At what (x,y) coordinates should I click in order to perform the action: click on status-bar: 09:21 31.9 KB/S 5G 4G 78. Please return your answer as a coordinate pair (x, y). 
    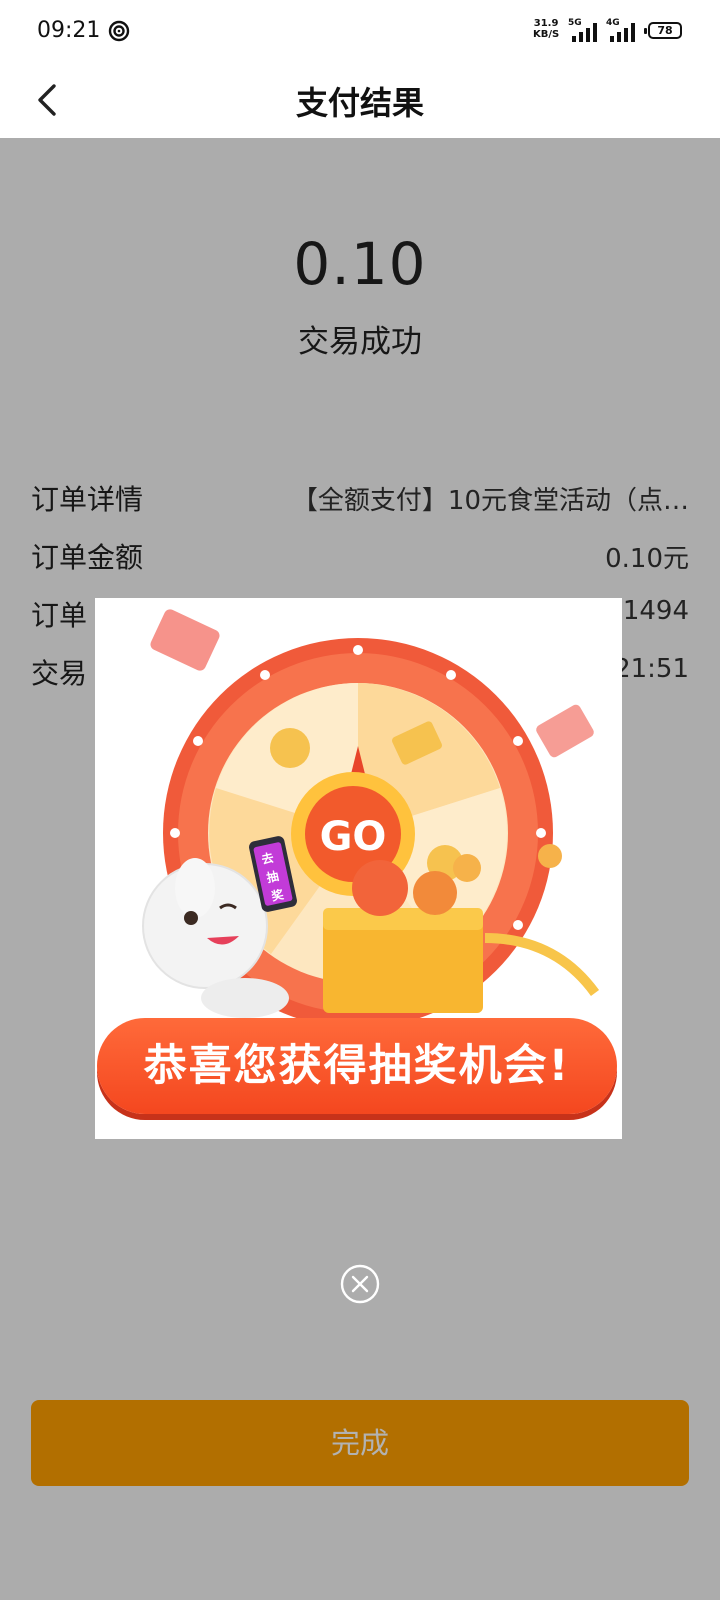
    Looking at the image, I should click on (360, 31).